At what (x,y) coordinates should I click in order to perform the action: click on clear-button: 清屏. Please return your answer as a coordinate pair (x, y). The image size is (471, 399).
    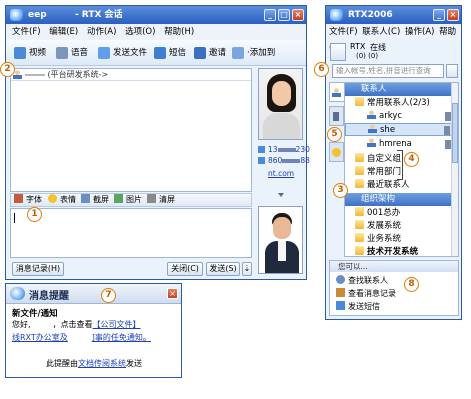
    Looking at the image, I should click on (161, 200).